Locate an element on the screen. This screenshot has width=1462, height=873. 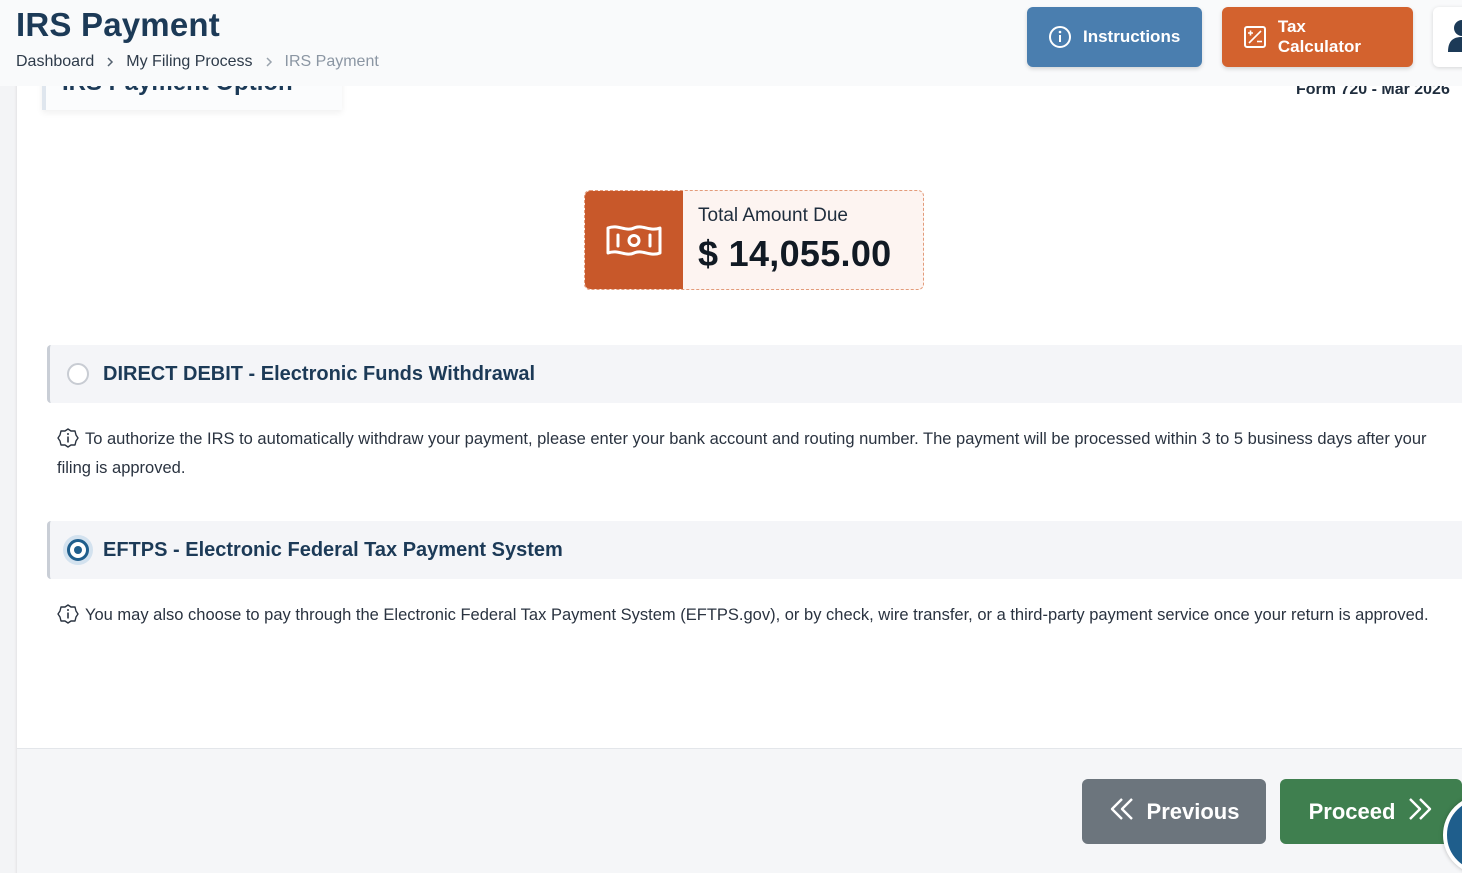
tax-calculator-label: Tax Calculator is located at coordinates (1319, 36).